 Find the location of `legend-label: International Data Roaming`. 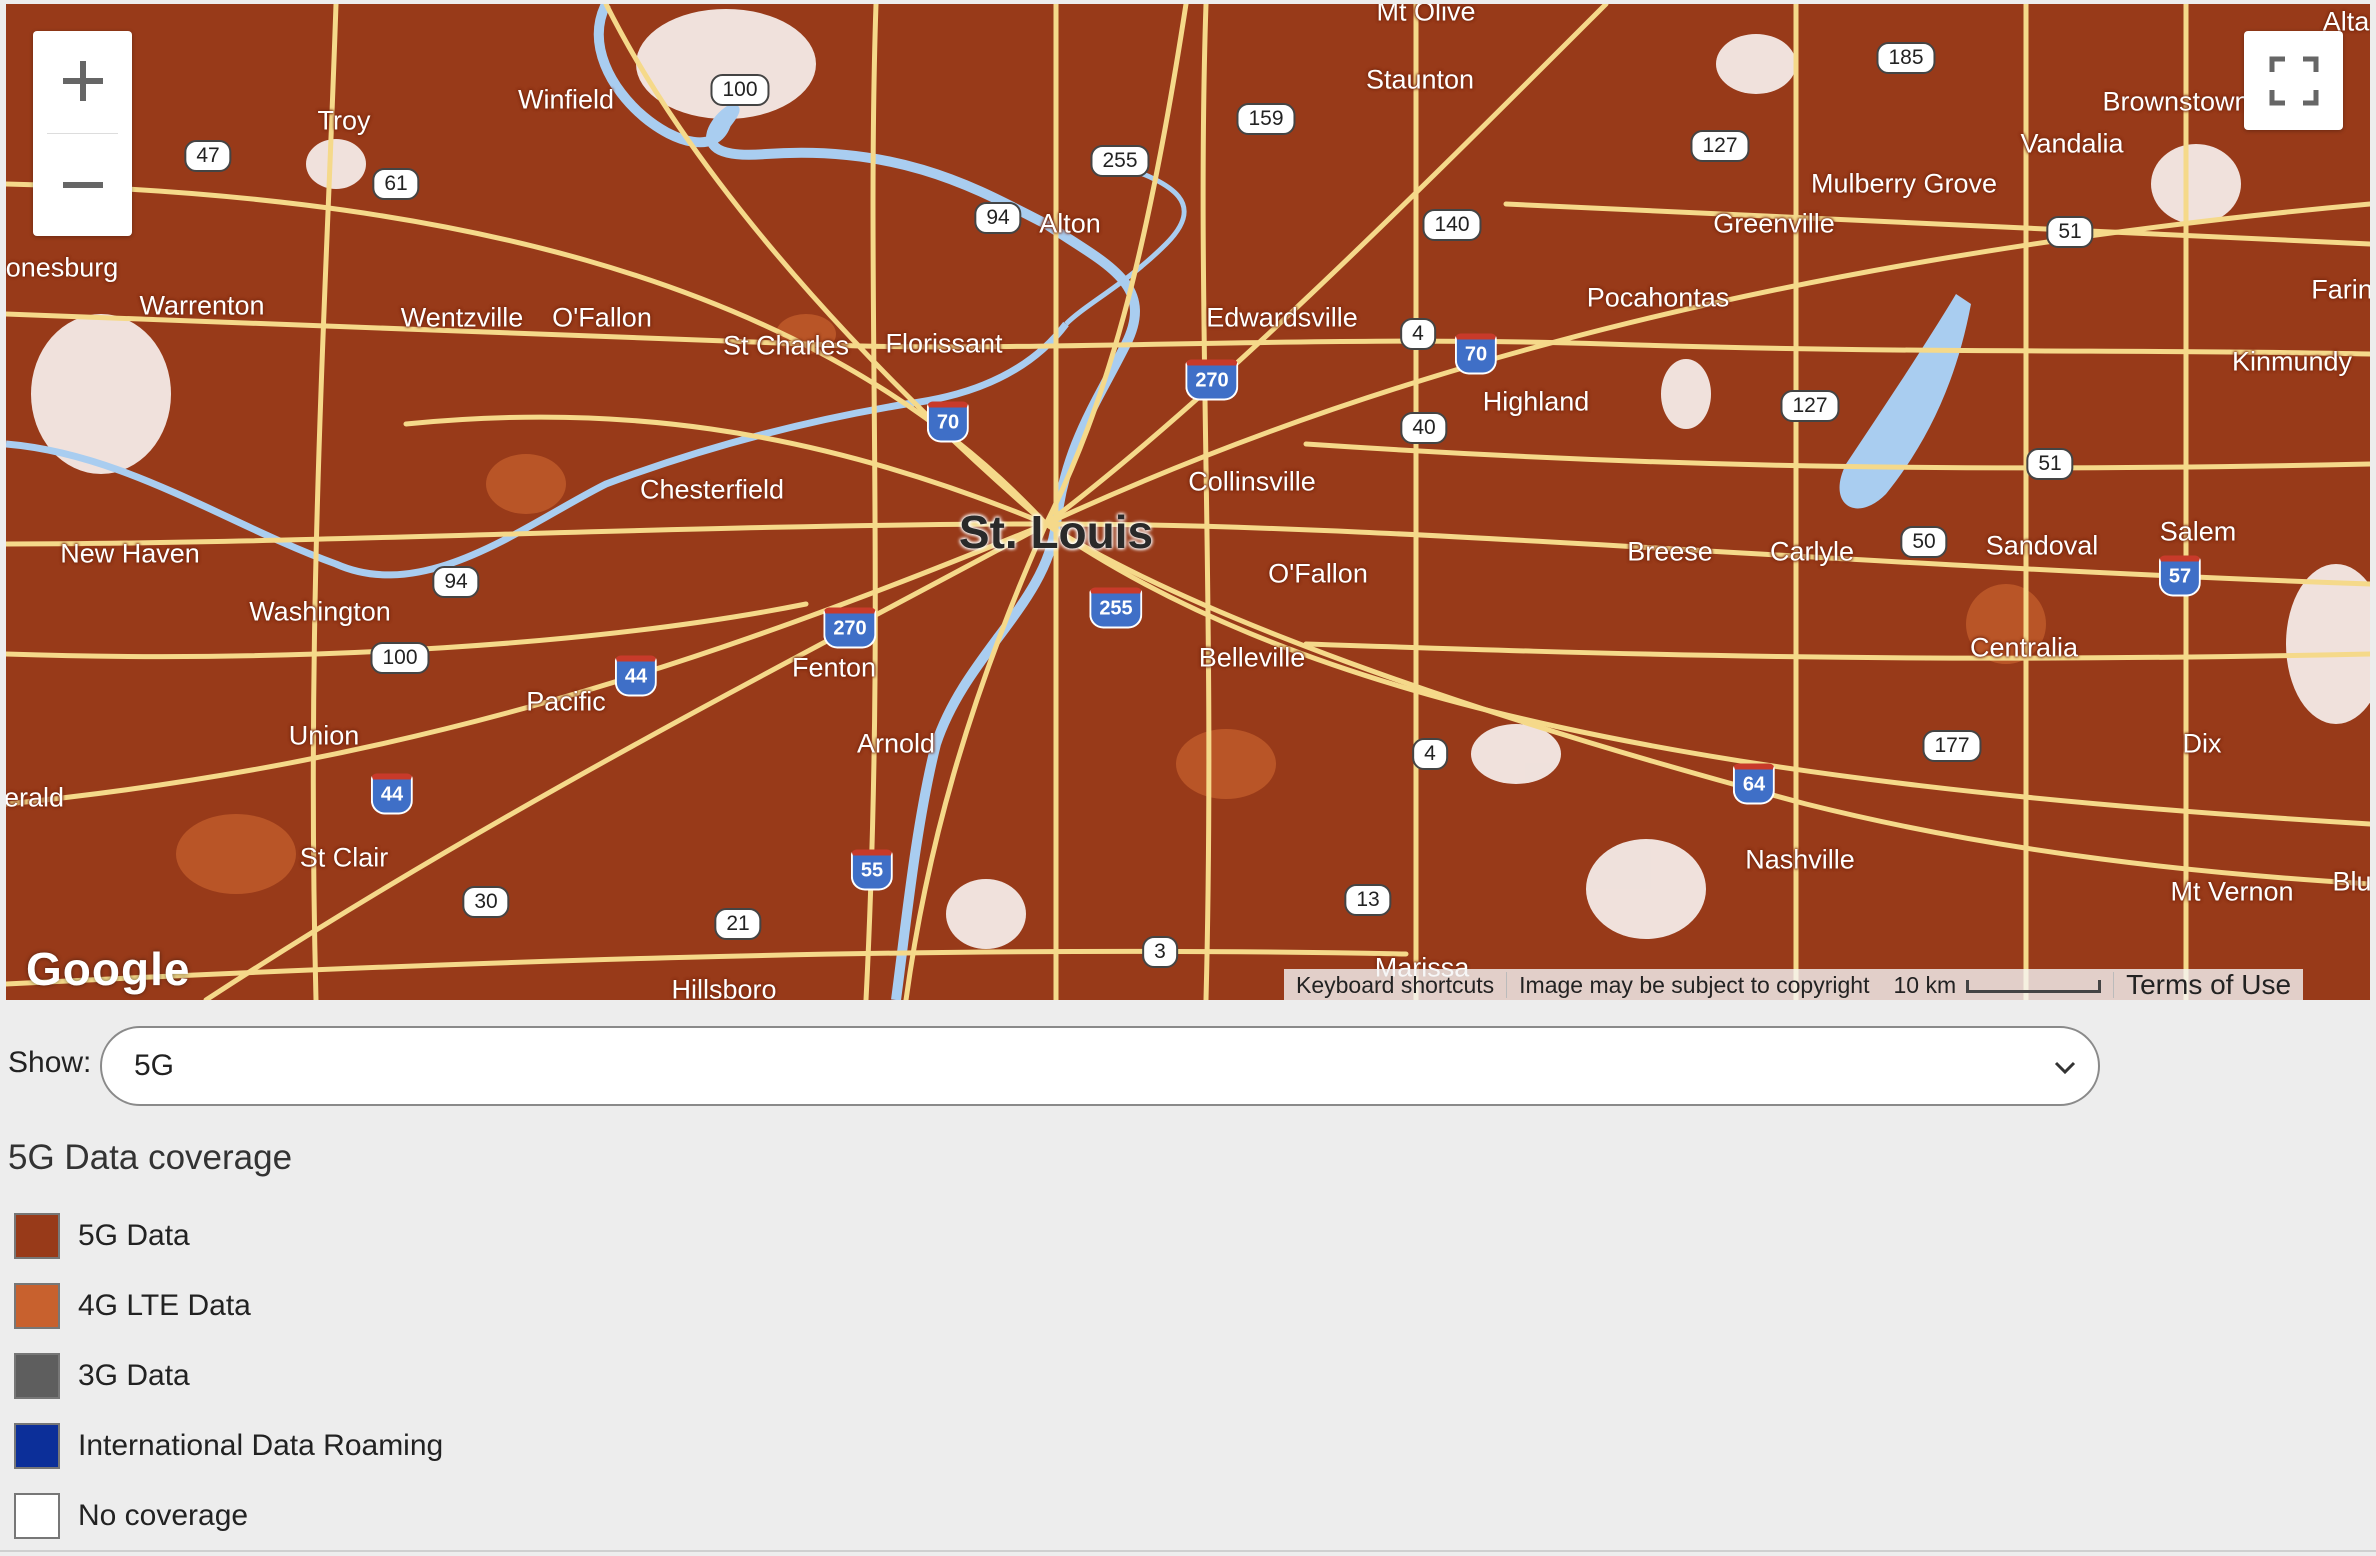

legend-label: International Data Roaming is located at coordinates (261, 1445).